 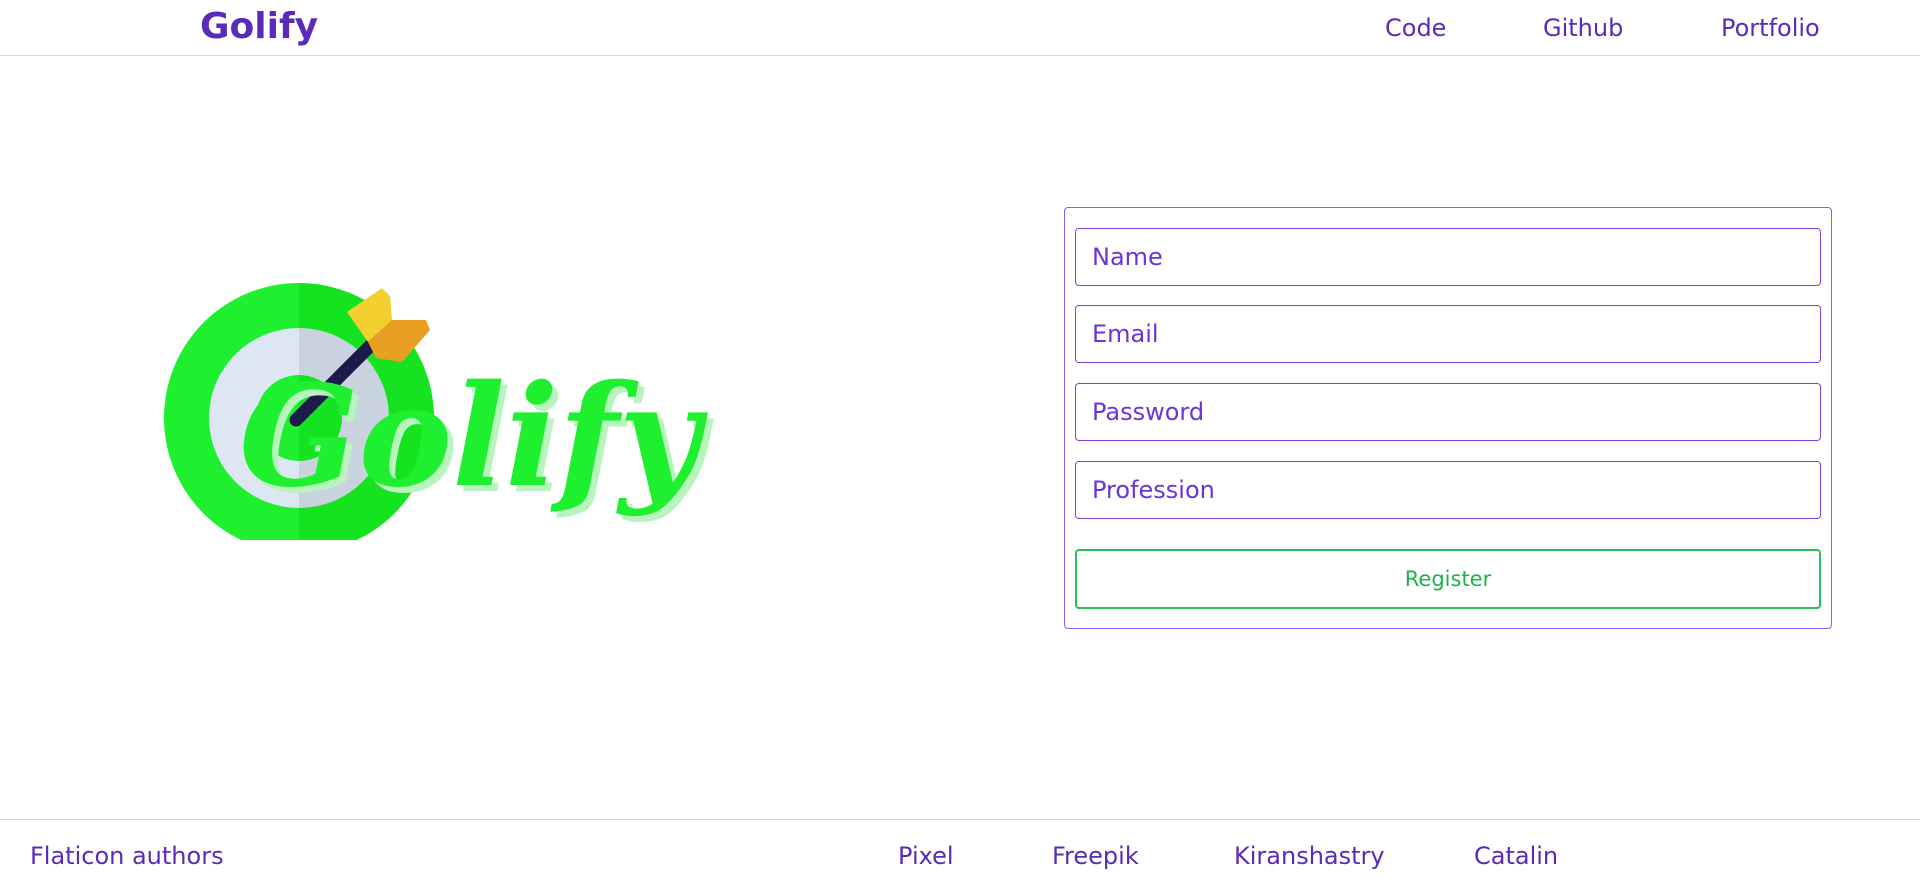 I want to click on register-button: Register, so click(x=1448, y=579).